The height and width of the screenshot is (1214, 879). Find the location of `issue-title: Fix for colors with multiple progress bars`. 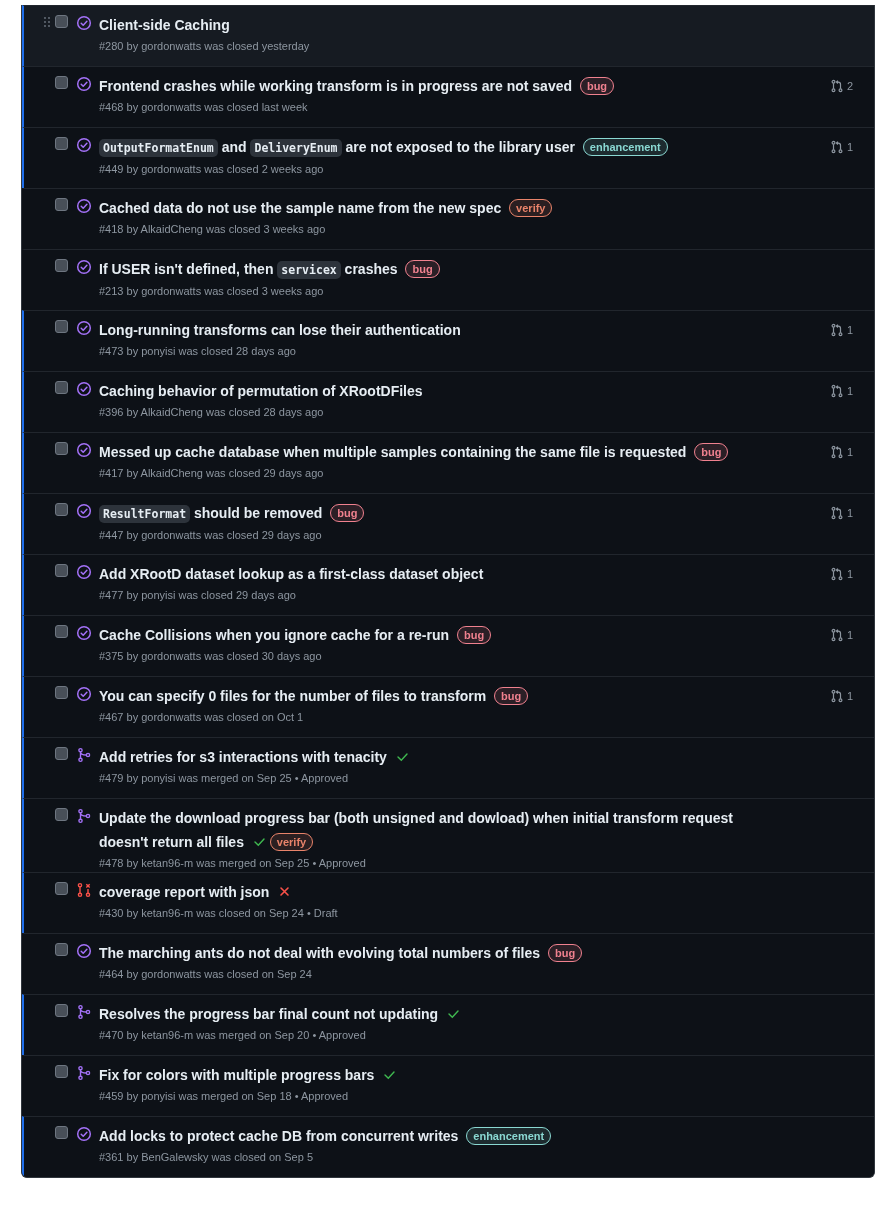

issue-title: Fix for colors with multiple progress bars is located at coordinates (419, 1075).